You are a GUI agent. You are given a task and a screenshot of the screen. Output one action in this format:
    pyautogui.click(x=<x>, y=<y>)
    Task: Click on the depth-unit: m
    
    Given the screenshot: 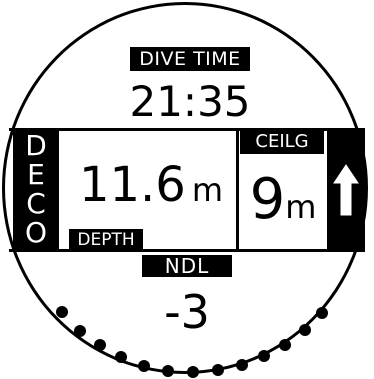 What is the action you would take?
    pyautogui.click(x=207, y=190)
    